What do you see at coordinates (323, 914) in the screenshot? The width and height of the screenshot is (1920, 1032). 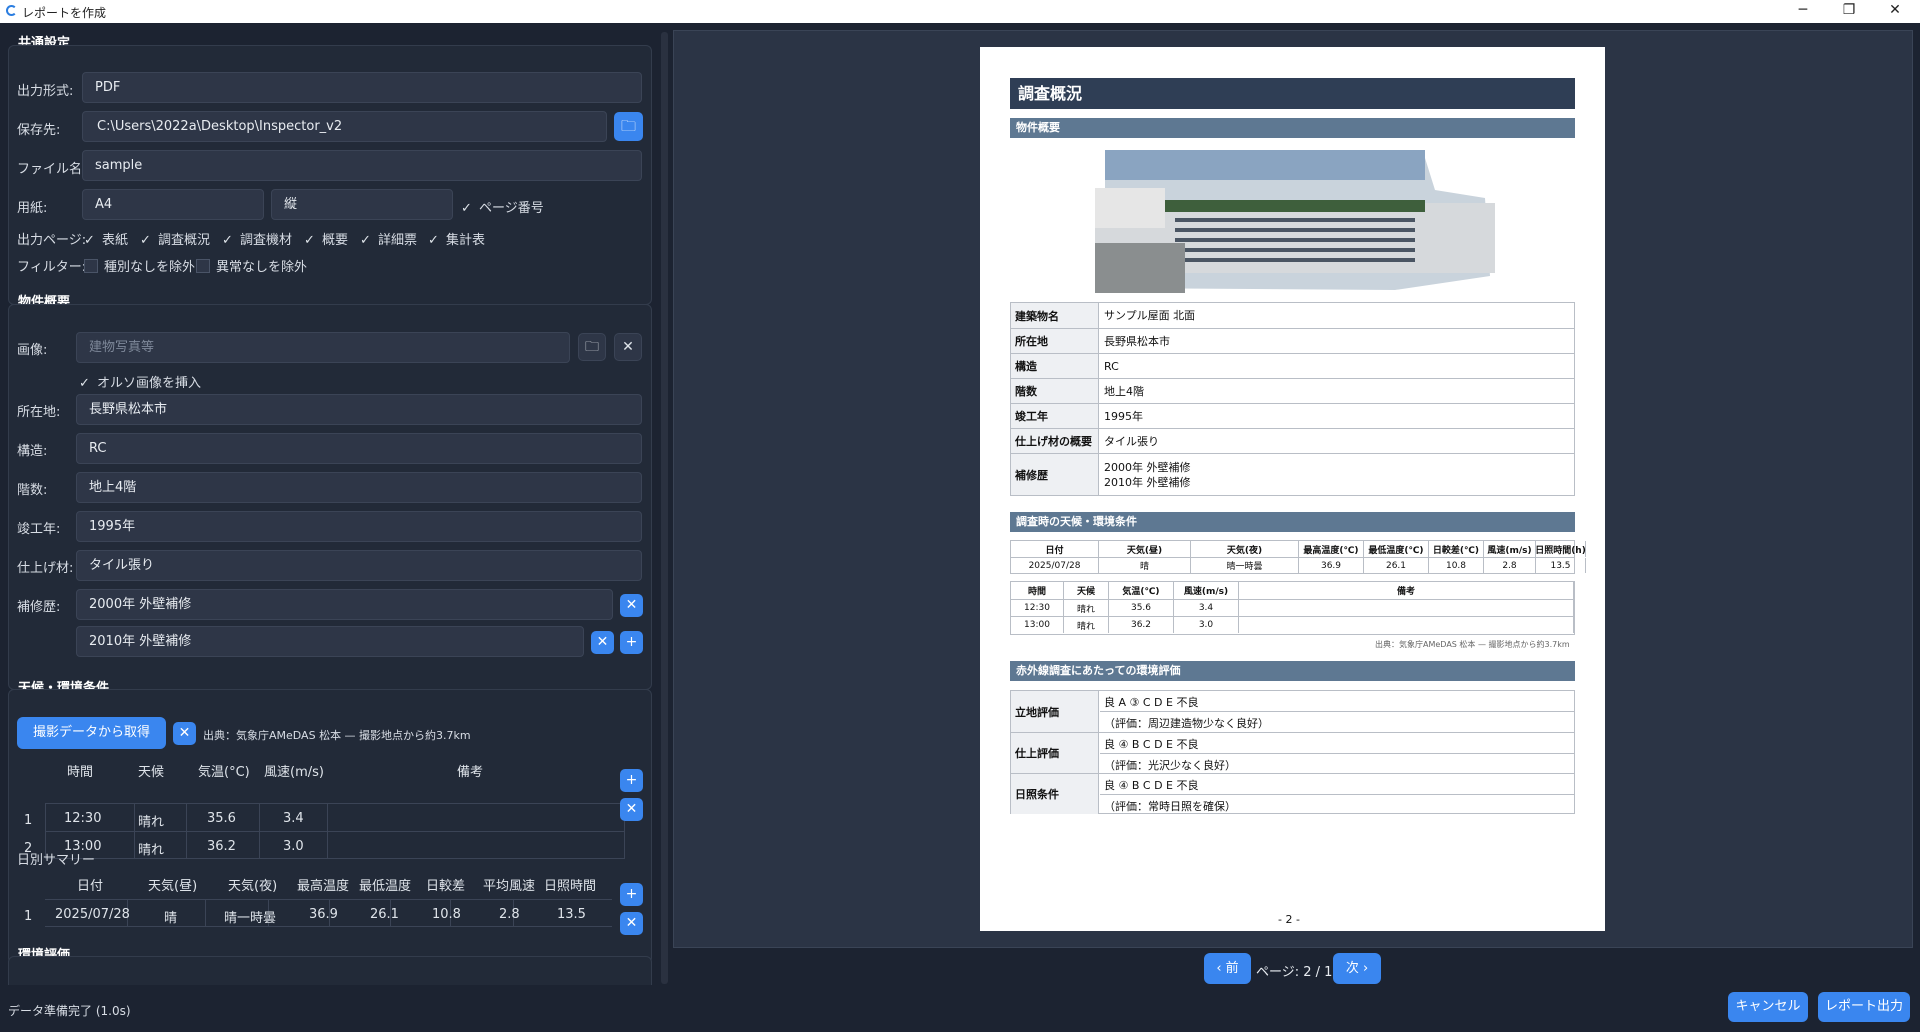 I see `table-cell: 36.9` at bounding box center [323, 914].